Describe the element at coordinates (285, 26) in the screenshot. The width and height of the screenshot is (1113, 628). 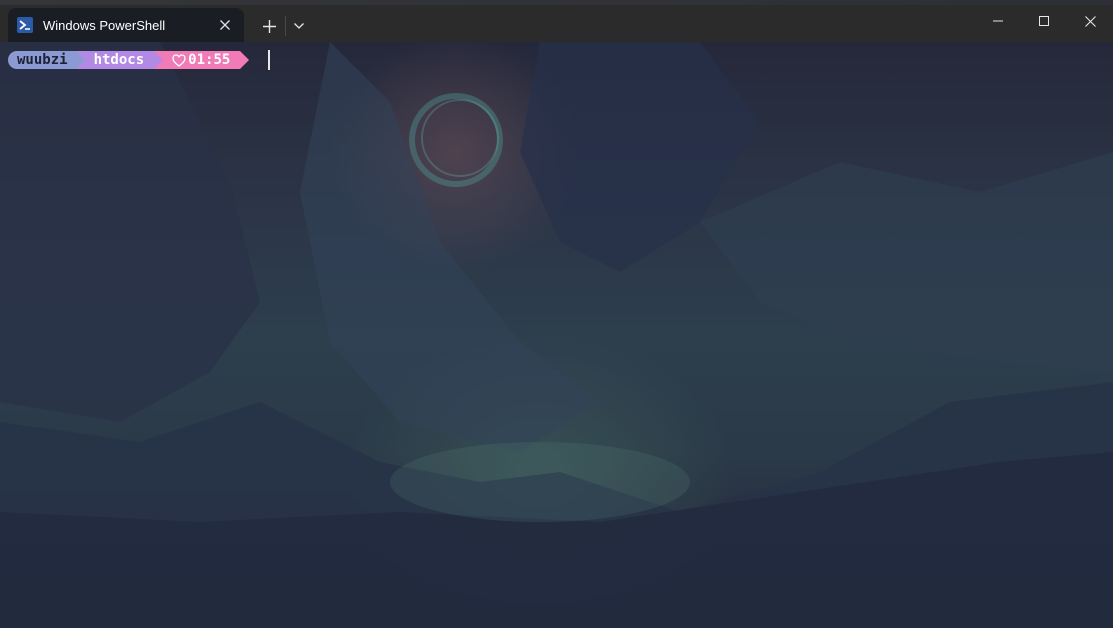
I see `tab-divider` at that location.